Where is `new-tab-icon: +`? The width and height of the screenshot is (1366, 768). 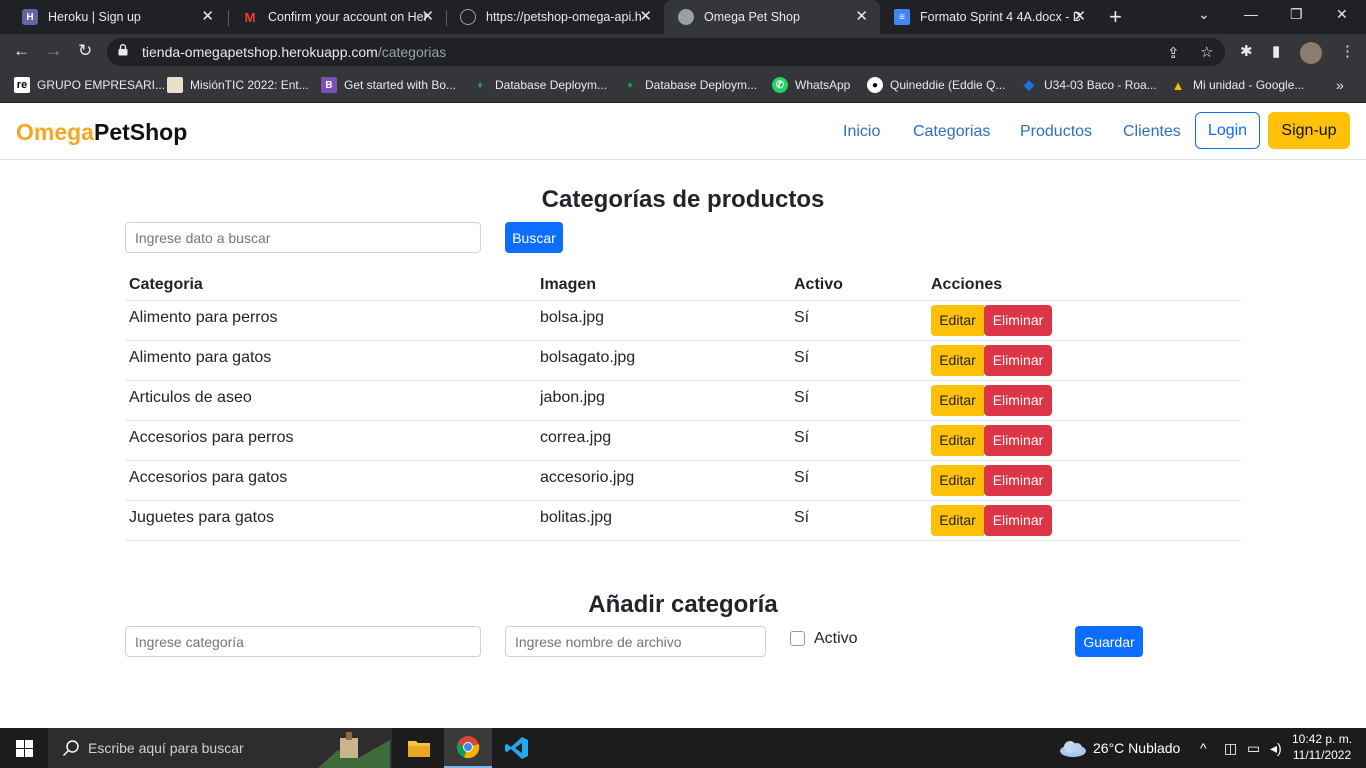 new-tab-icon: + is located at coordinates (1115, 17).